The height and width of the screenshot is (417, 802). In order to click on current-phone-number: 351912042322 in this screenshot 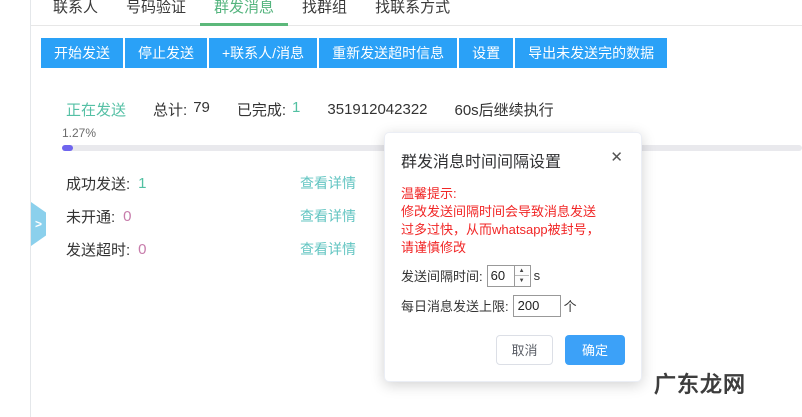, I will do `click(377, 109)`.